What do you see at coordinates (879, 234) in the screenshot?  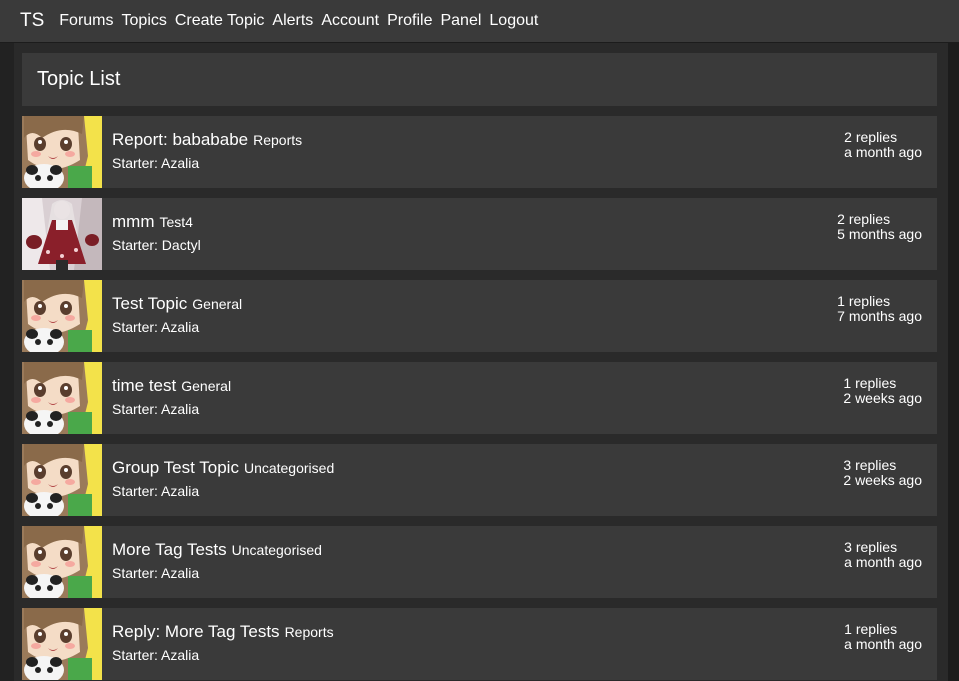 I see `last-activity-time: 5 months ago` at bounding box center [879, 234].